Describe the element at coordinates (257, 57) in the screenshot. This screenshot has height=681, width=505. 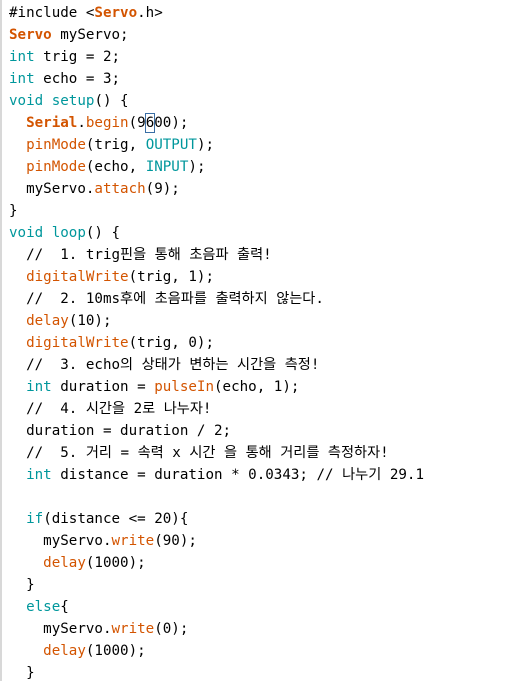
I see `code-line: int trig = 2;` at that location.